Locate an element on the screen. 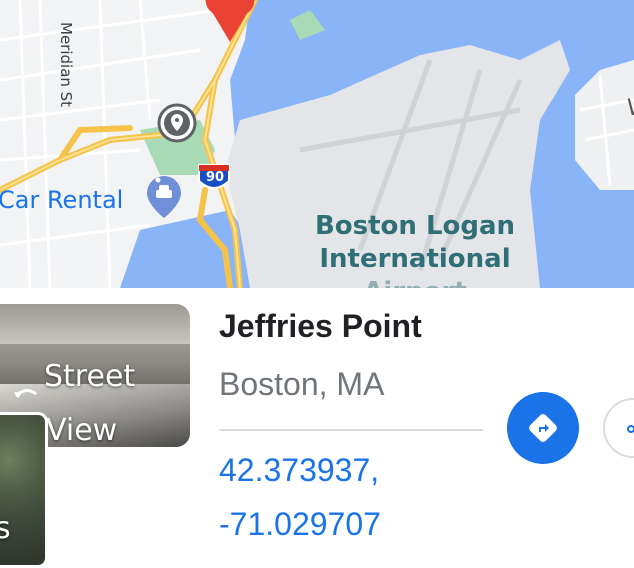  divider is located at coordinates (351, 430).